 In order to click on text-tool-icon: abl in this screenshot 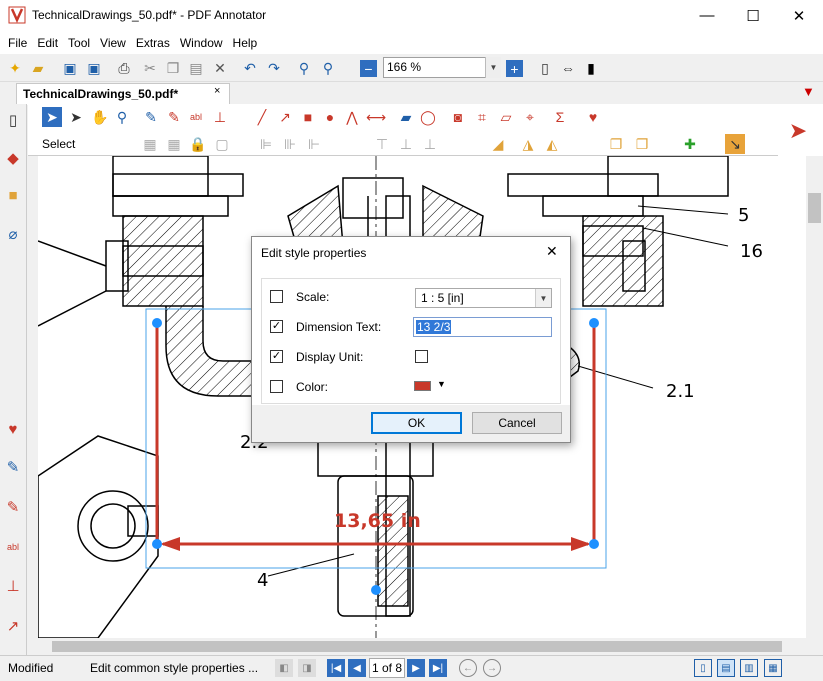, I will do `click(196, 117)`.